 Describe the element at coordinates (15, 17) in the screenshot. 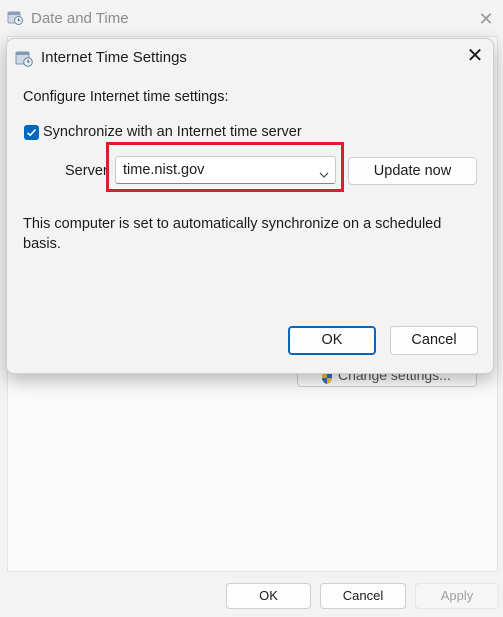

I see `date-time-icon` at that location.